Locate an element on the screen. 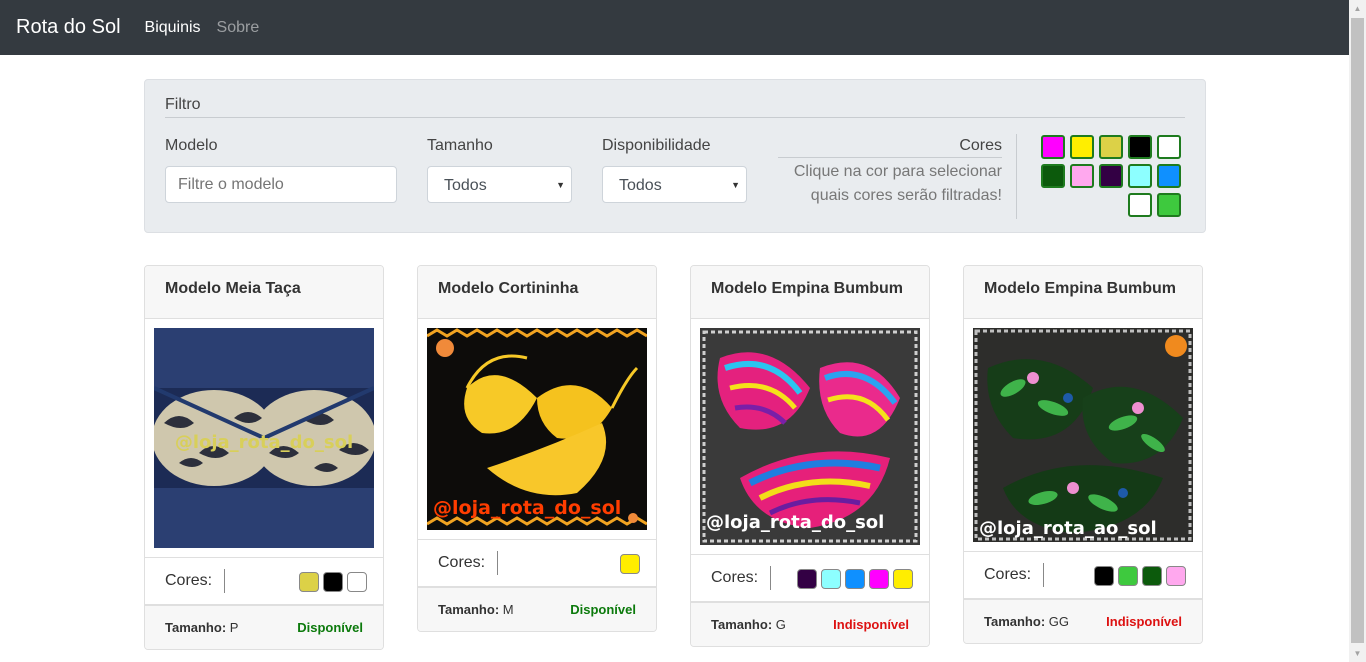 The height and width of the screenshot is (662, 1366). product-title: Modelo Cortininha is located at coordinates (537, 292).